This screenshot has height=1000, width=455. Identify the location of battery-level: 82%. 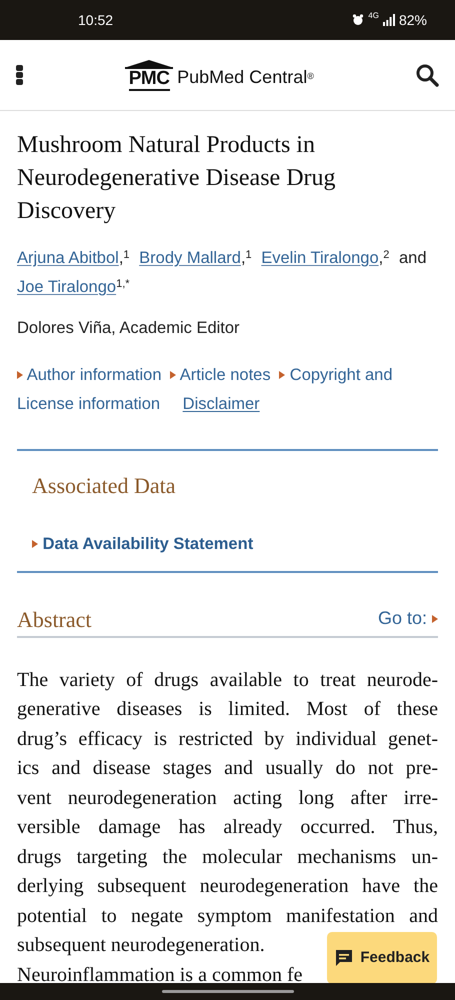
(412, 20).